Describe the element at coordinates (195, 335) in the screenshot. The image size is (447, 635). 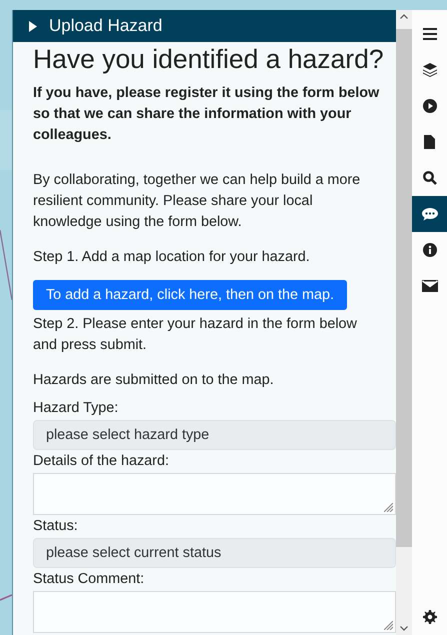
I see `step-text: Step 2. Please enter your hazard in the form below and press submit.` at that location.